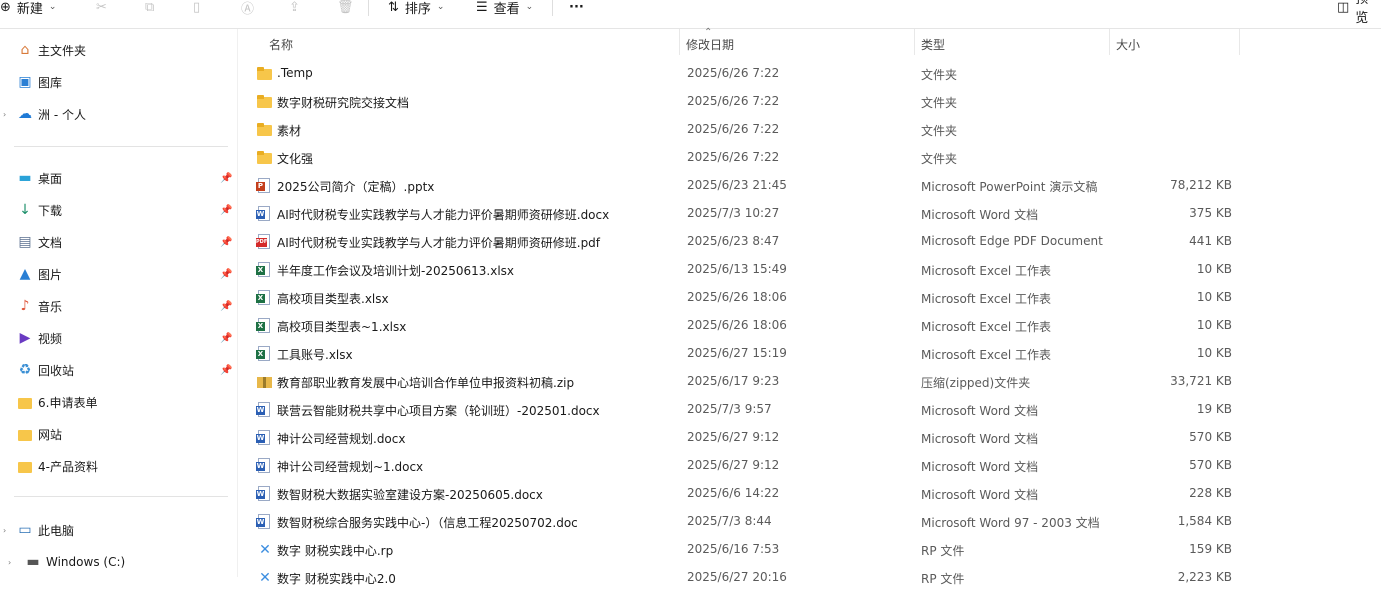 This screenshot has width=1381, height=592. Describe the element at coordinates (118, 210) in the screenshot. I see `sidebar-item: ↓ 下载 📌` at that location.